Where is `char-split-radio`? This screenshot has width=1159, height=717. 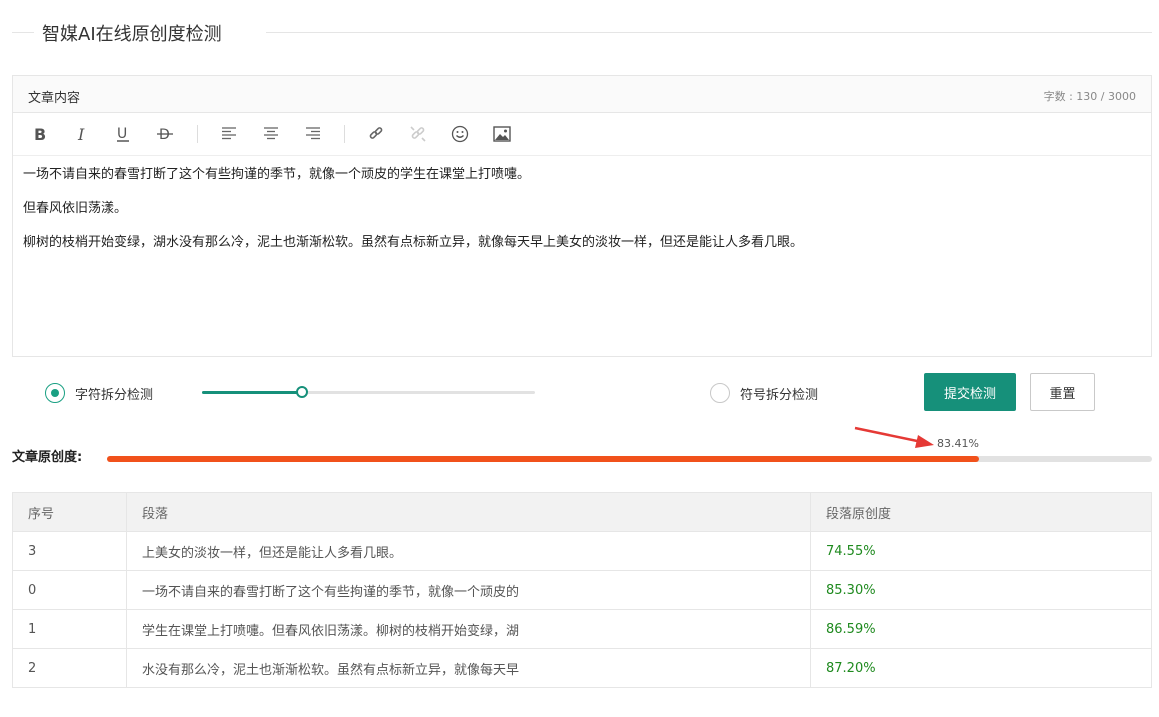
char-split-radio is located at coordinates (55, 393).